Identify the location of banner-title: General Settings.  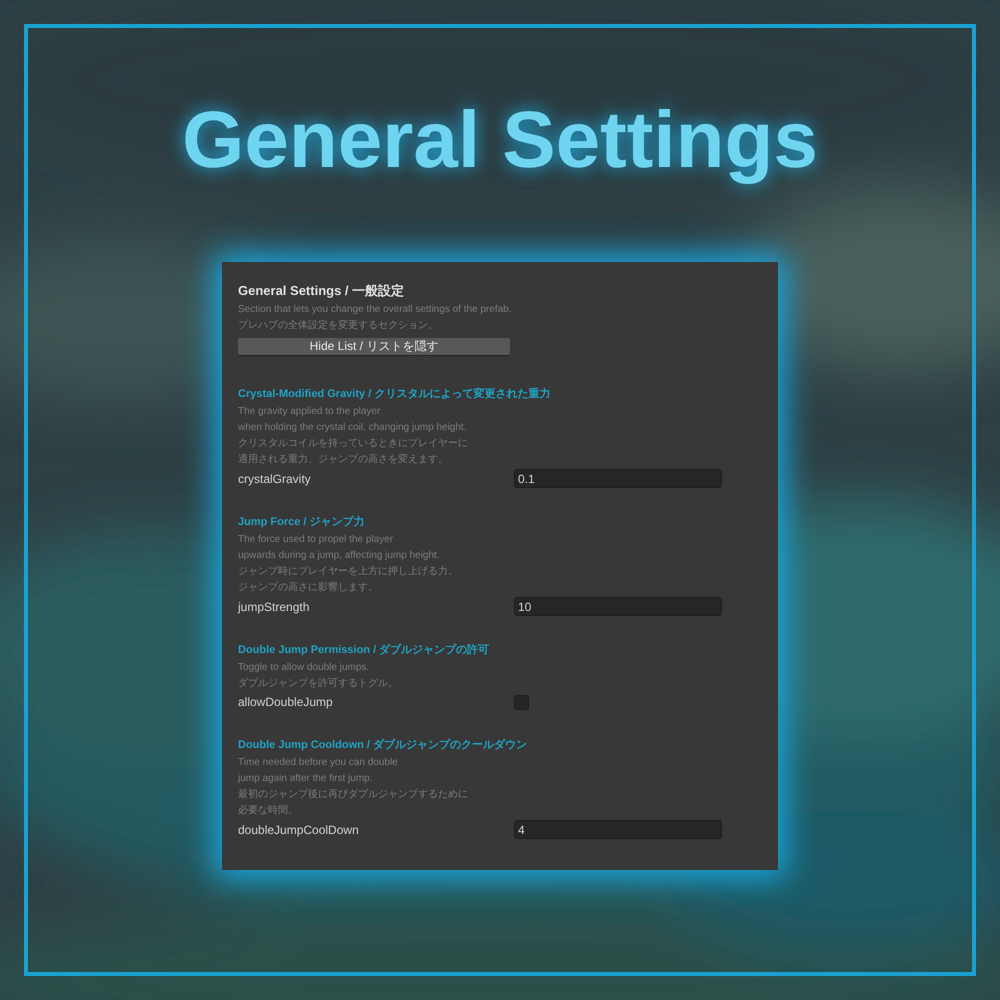
(500, 140).